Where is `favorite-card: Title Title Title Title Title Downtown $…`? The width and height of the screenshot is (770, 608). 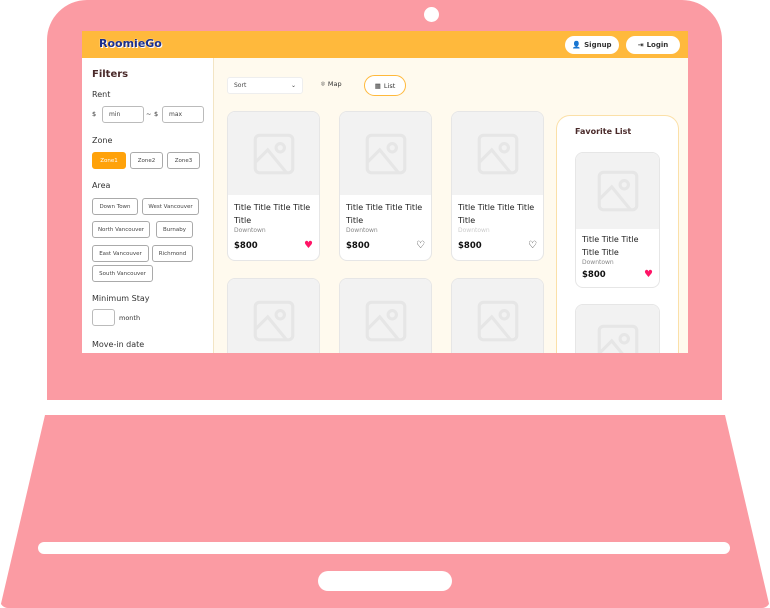
favorite-card: Title Title Title Title Title Downtown $… is located at coordinates (617, 220).